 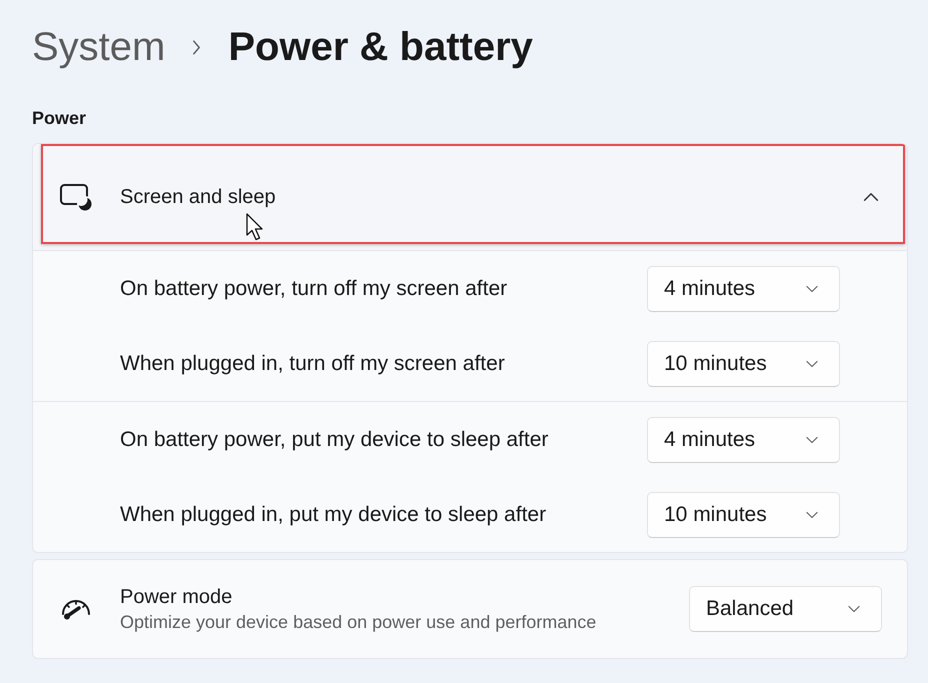 I want to click on chevron-right-icon, so click(x=197, y=47).